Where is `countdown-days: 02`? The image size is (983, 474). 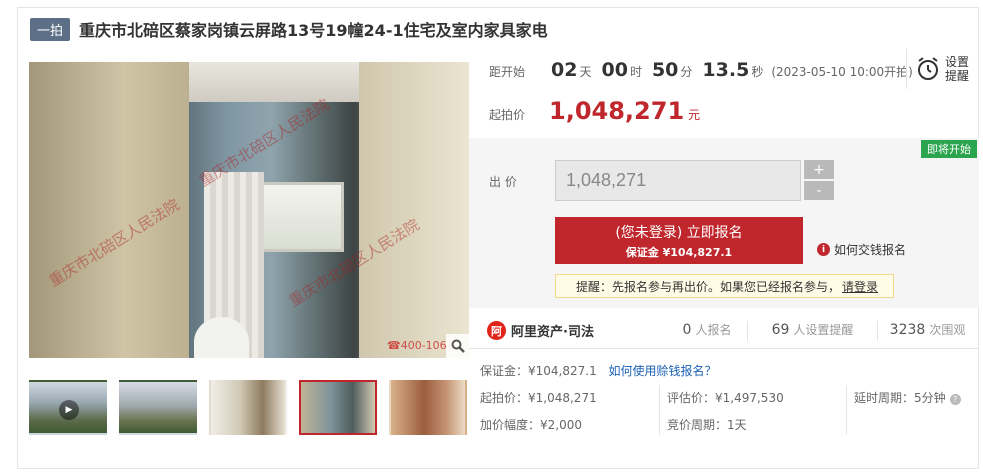
countdown-days: 02 is located at coordinates (564, 70).